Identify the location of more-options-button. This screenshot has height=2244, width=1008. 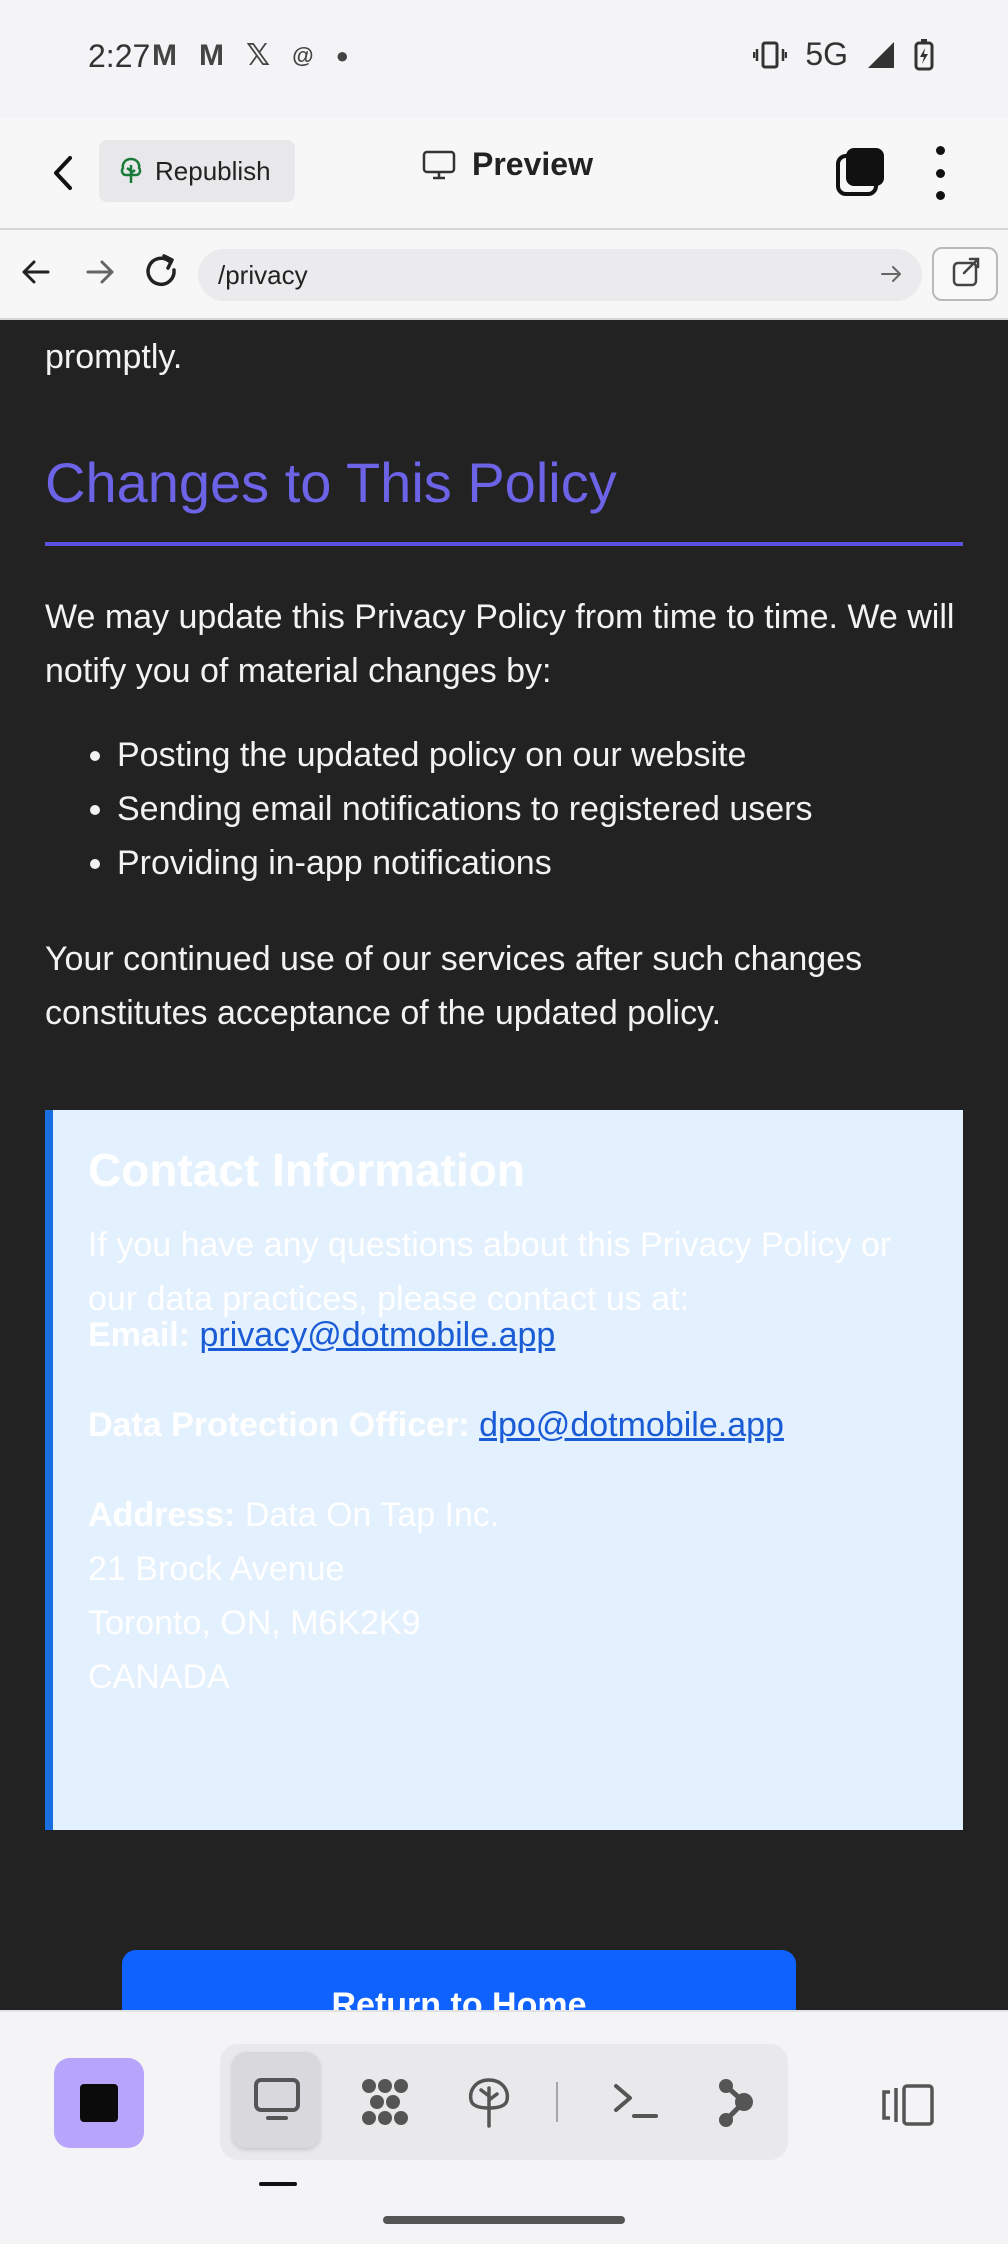
(940, 173).